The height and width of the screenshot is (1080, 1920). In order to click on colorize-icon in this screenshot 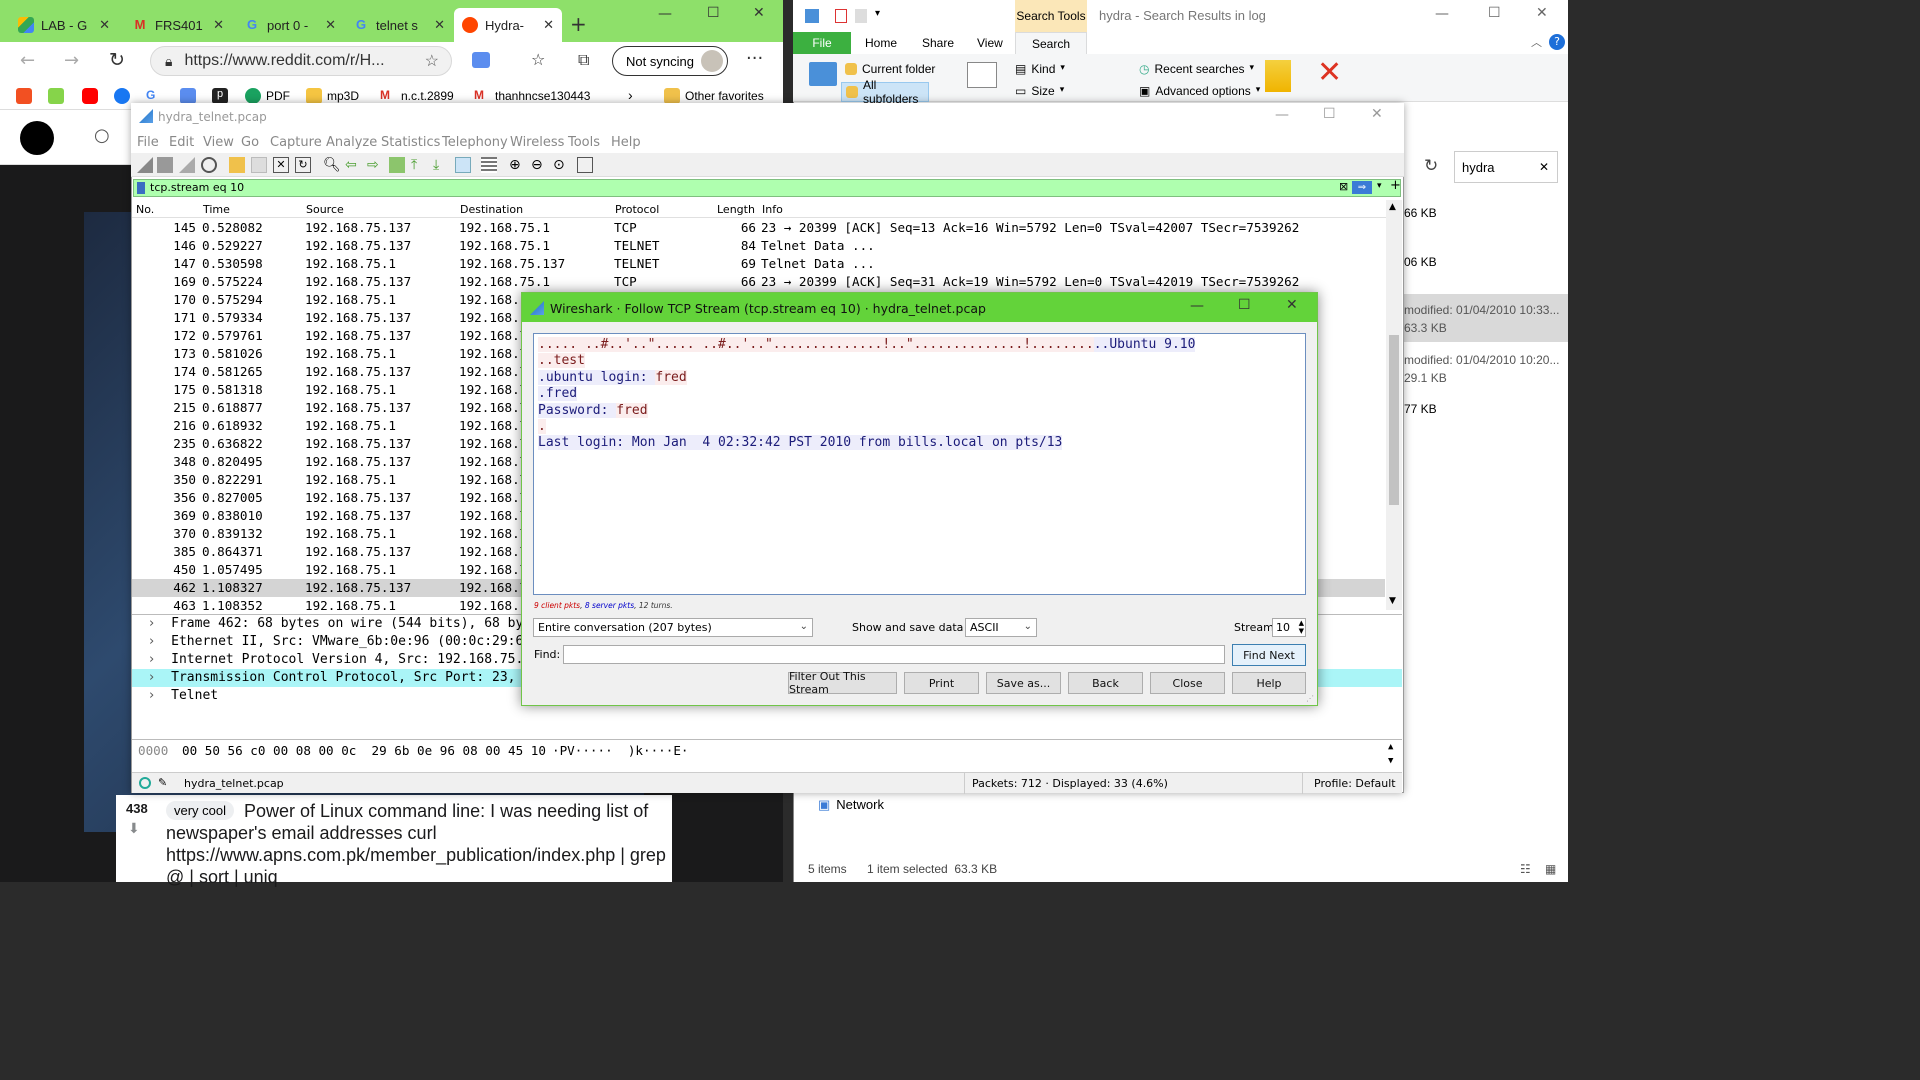, I will do `click(489, 165)`.